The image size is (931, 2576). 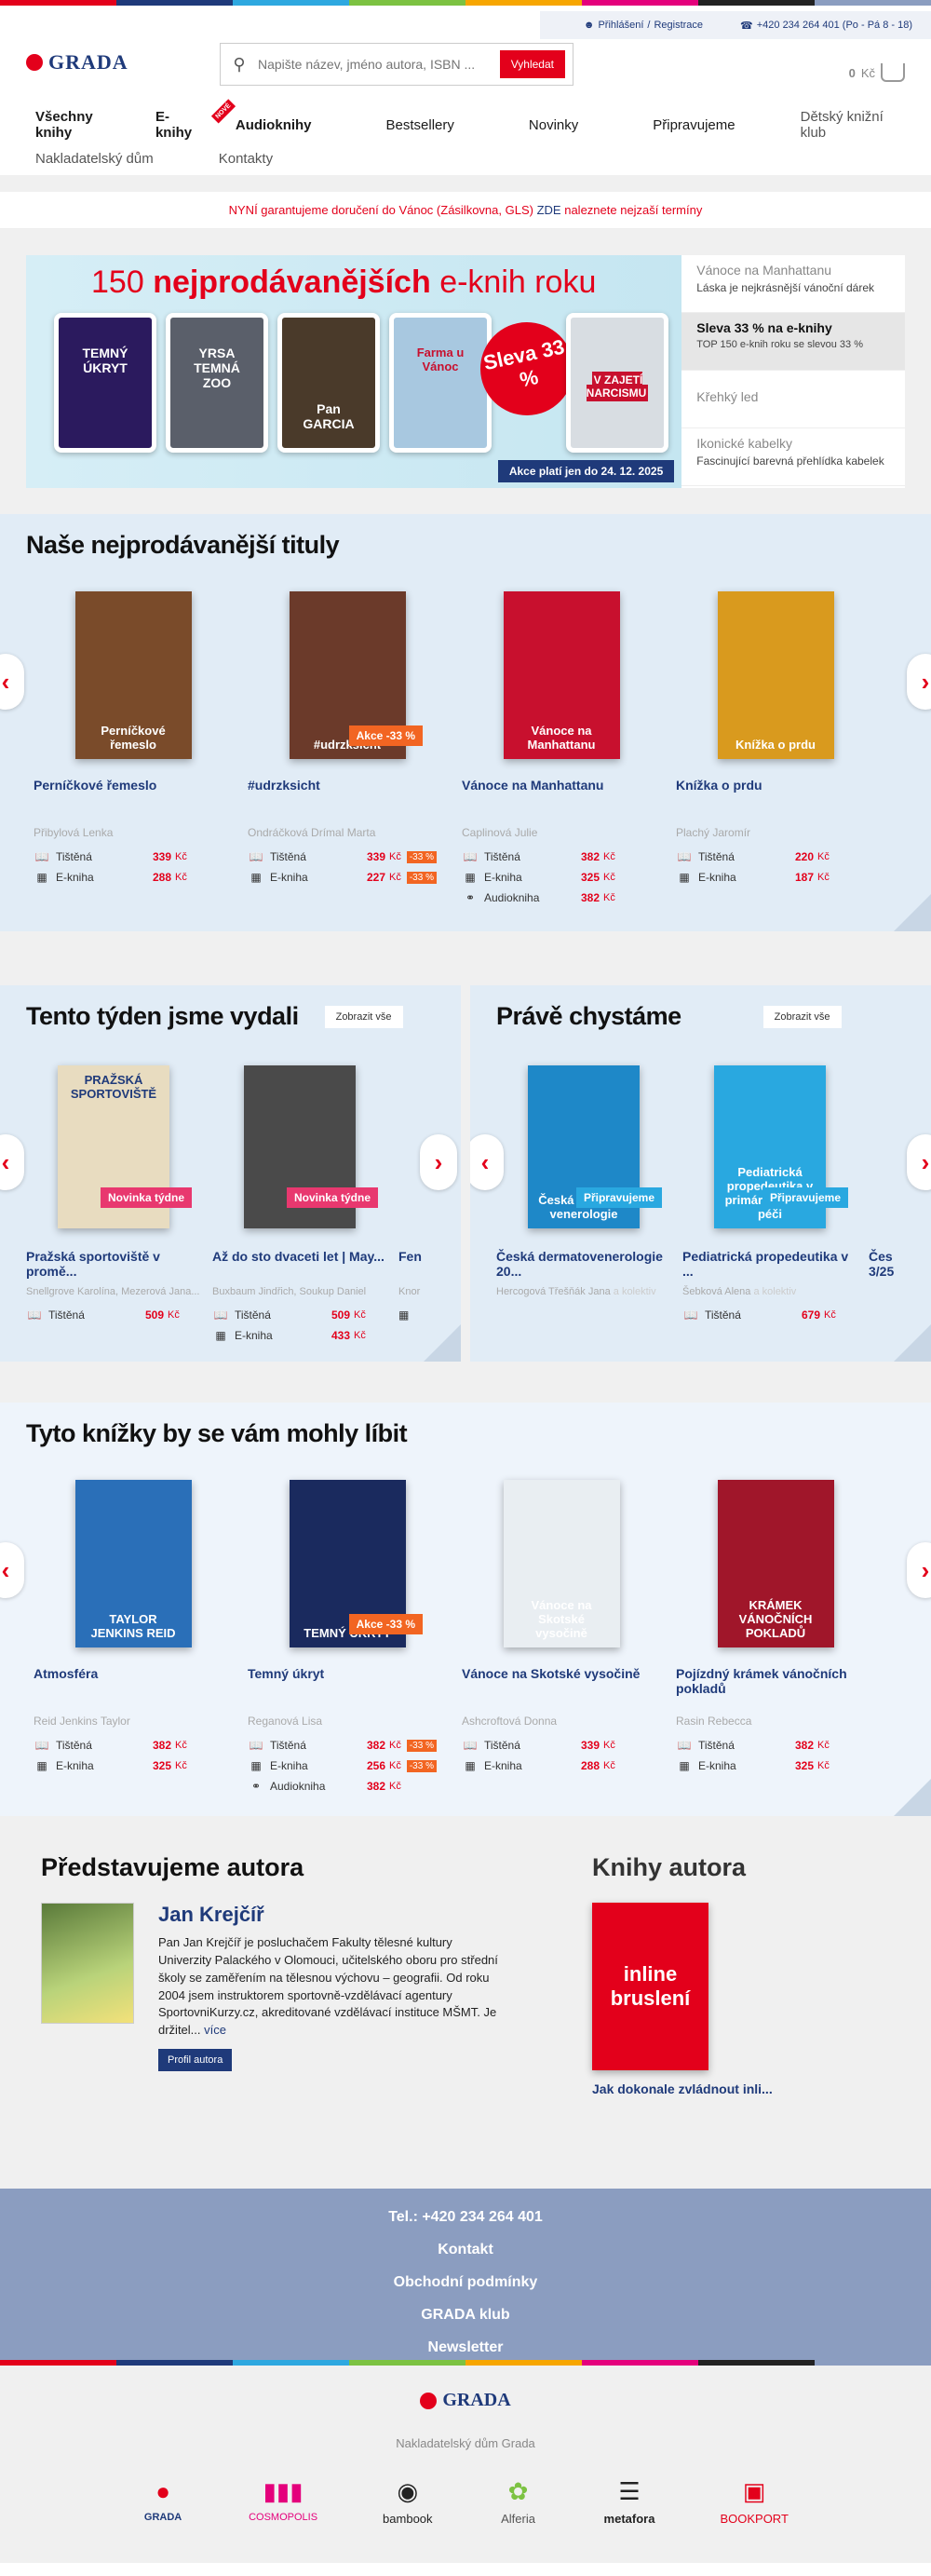 I want to click on author-more-link: více, so click(x=215, y=2030).